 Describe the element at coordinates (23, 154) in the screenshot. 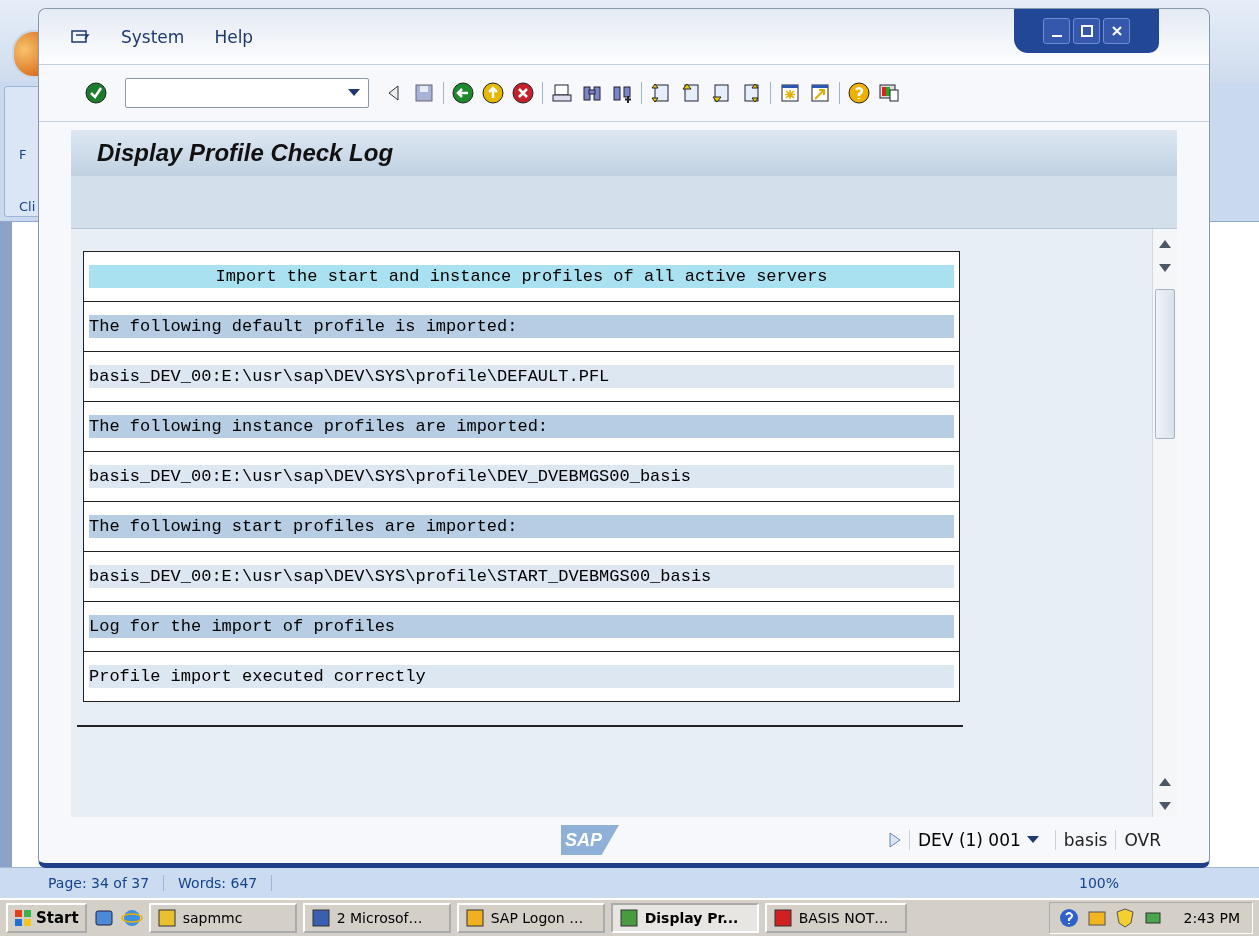

I see `ribbon-label: F` at that location.